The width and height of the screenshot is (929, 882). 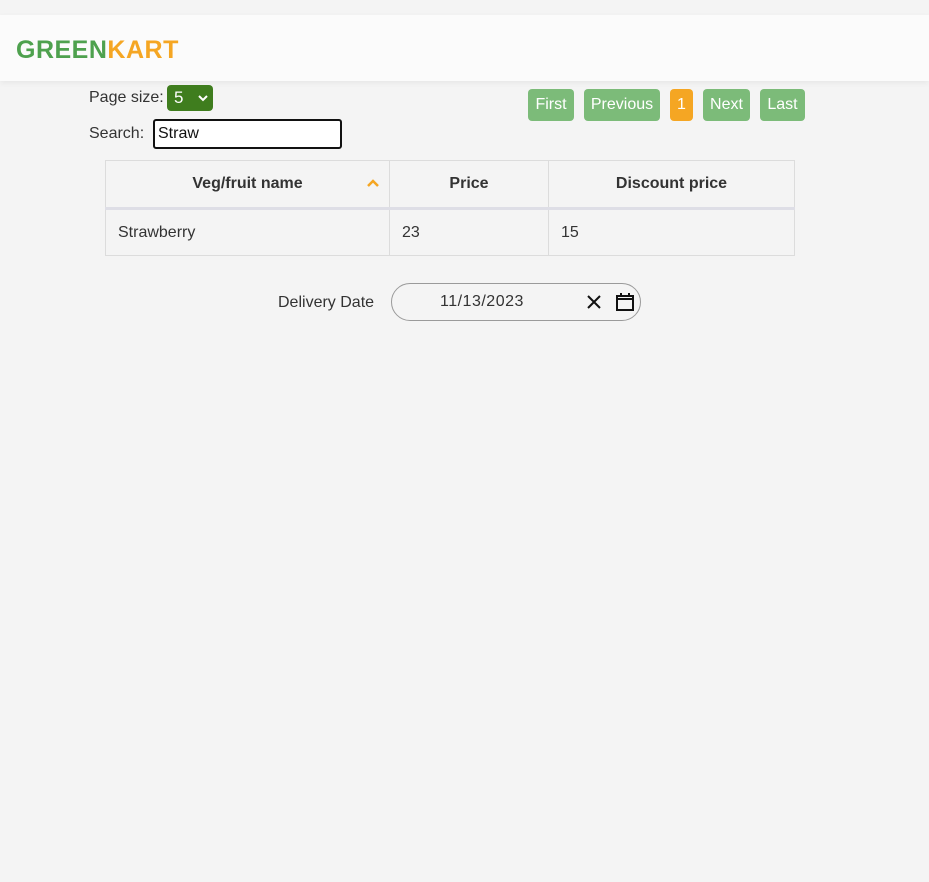 I want to click on search-label: Search:, so click(x=117, y=133).